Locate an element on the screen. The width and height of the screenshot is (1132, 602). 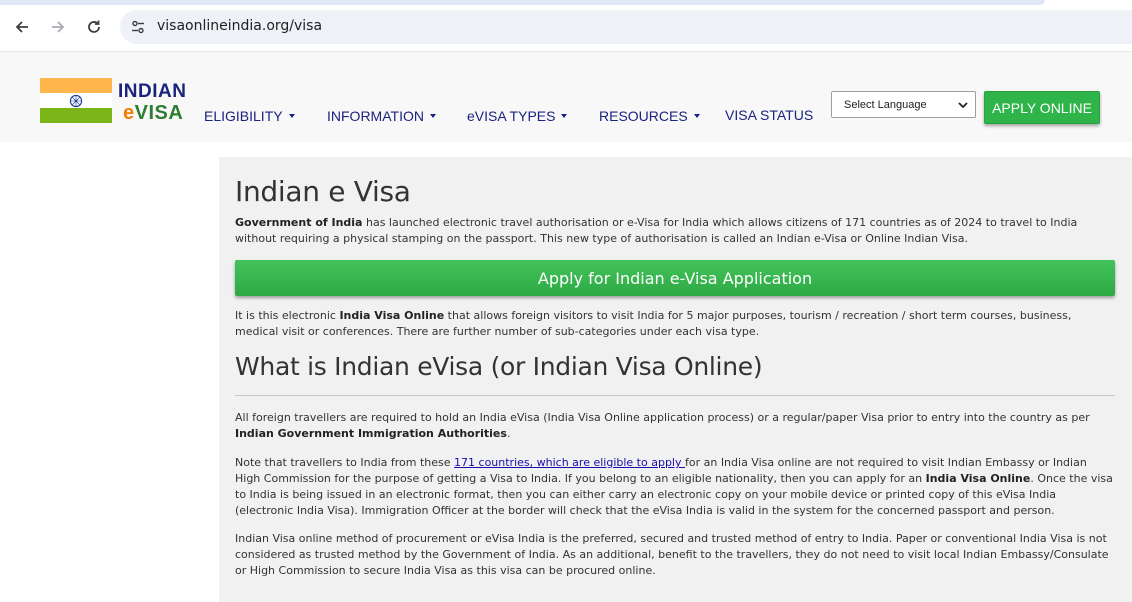
arrow-right-icon is located at coordinates (58, 27).